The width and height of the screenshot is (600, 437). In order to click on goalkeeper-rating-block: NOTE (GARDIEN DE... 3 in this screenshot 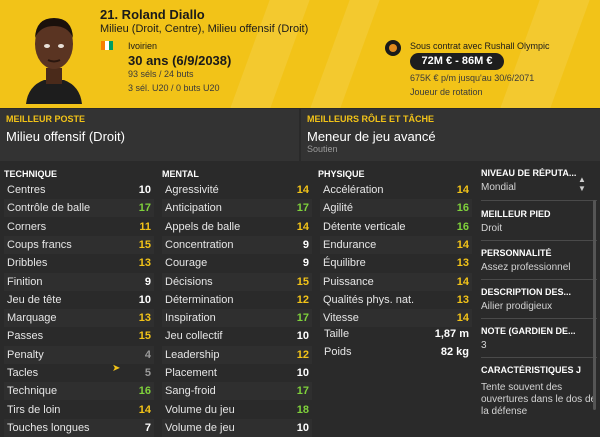, I will do `click(540, 339)`.